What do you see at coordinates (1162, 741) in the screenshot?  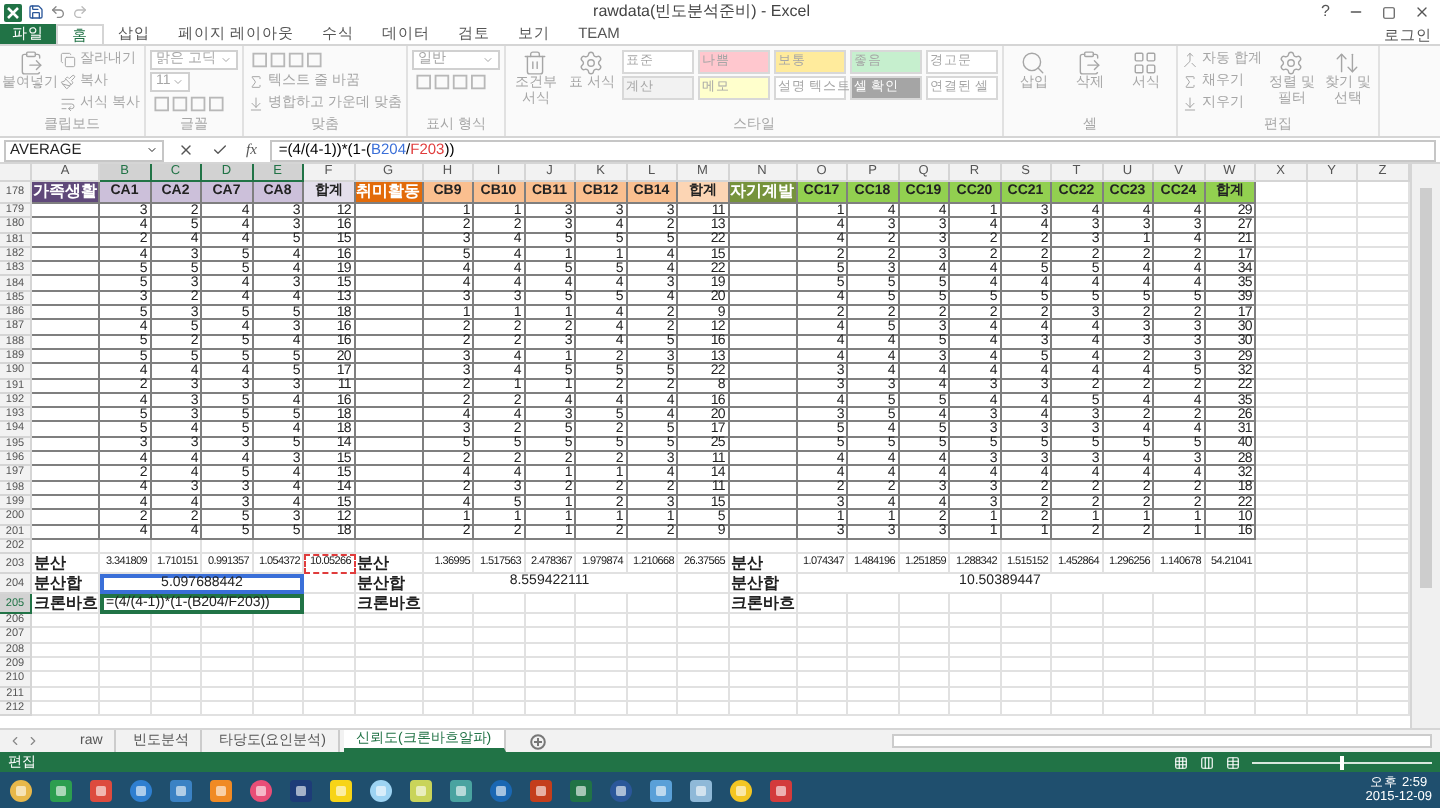 I see `horizontal-scrollbar` at bounding box center [1162, 741].